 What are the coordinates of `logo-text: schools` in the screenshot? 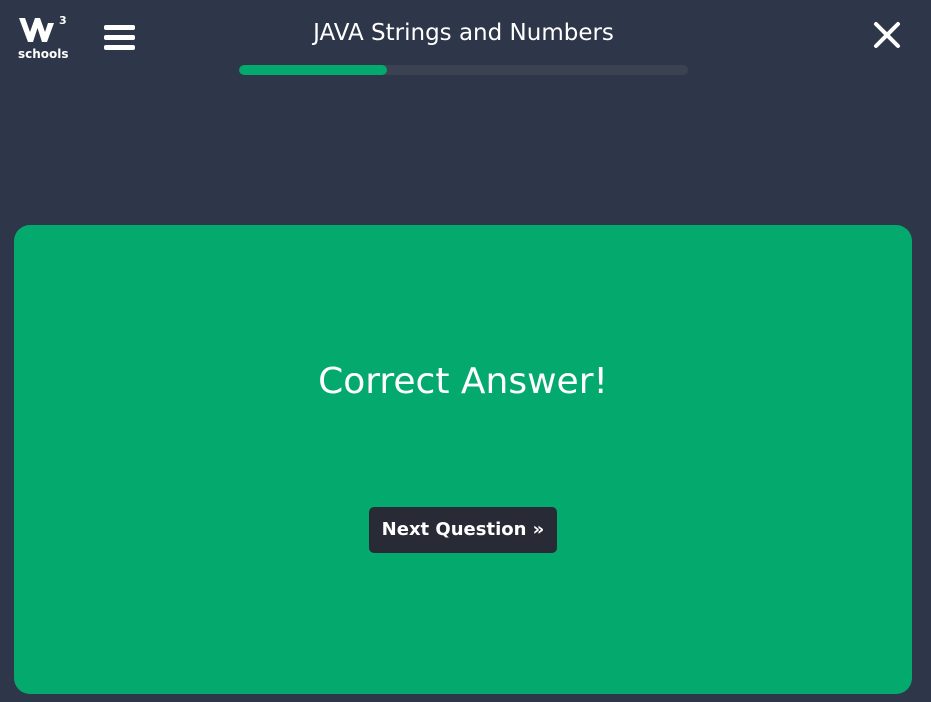 It's located at (43, 54).